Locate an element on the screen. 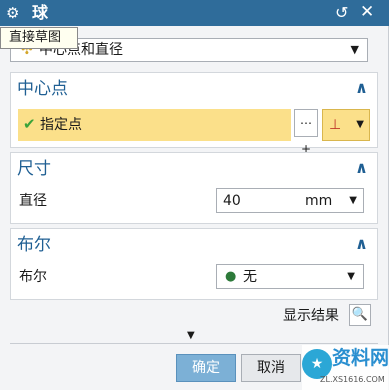  point-inference-dropdown: ⊥ ▼ is located at coordinates (346, 125).